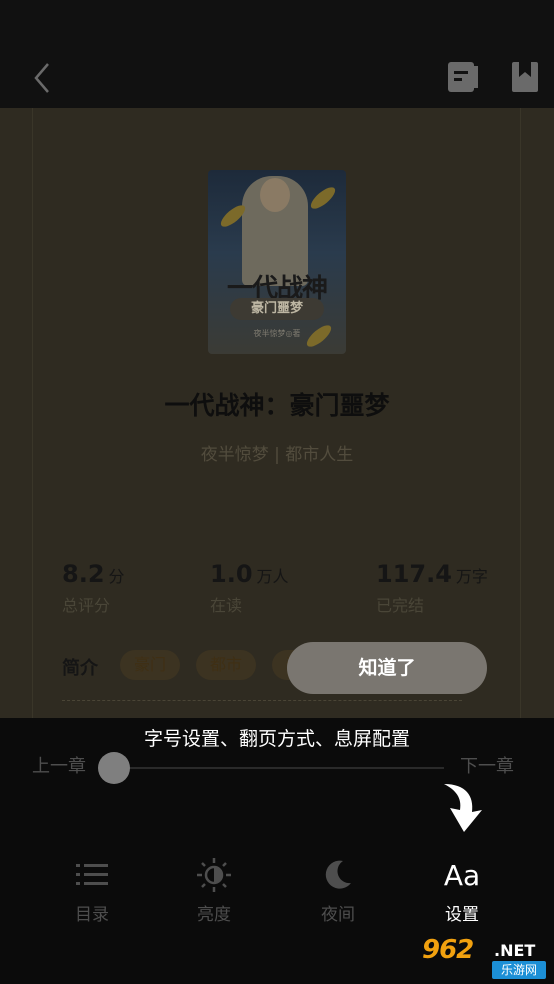 The width and height of the screenshot is (554, 984). Describe the element at coordinates (262, 700) in the screenshot. I see `divider` at that location.